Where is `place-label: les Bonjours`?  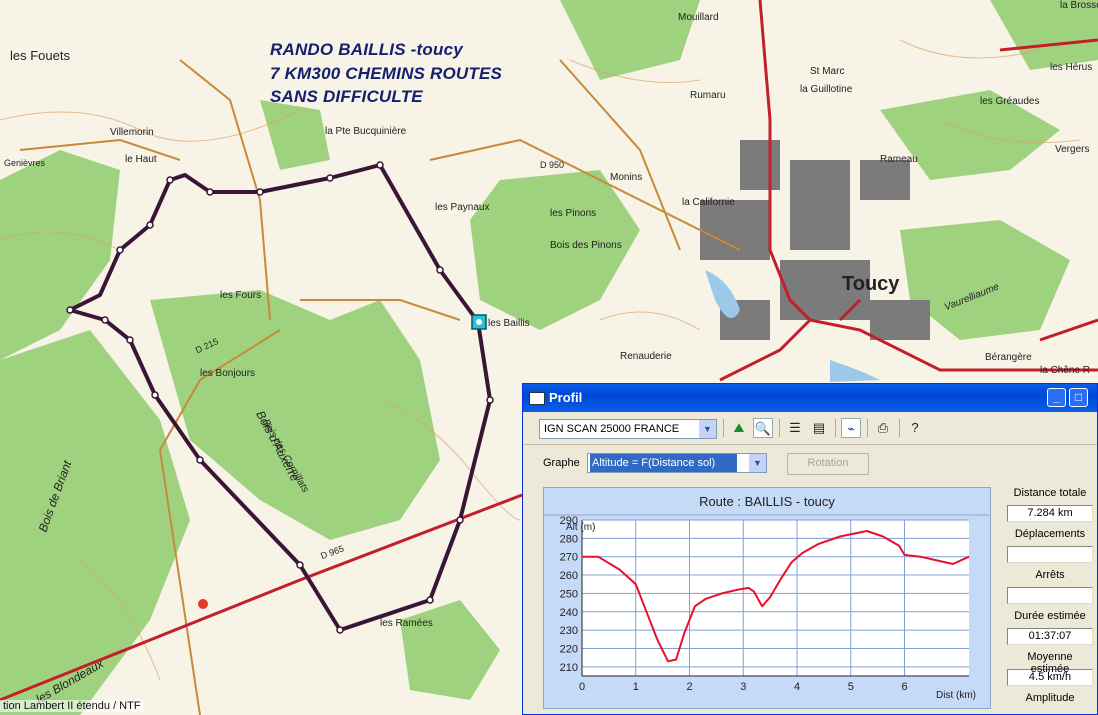 place-label: les Bonjours is located at coordinates (227, 373).